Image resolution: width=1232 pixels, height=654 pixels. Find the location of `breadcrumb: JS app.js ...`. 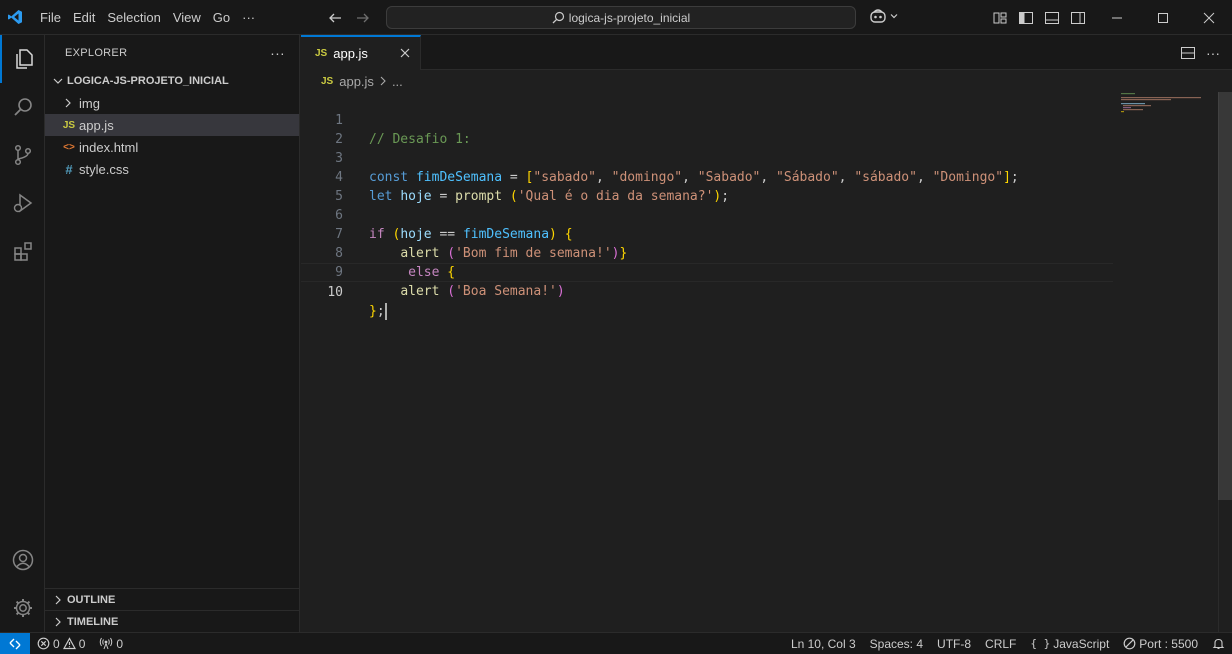

breadcrumb: JS app.js ... is located at coordinates (766, 81).